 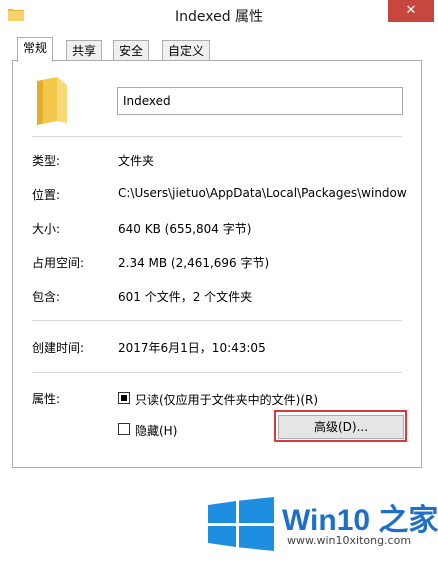 What do you see at coordinates (58, 348) in the screenshot?
I see `created-label: 创建时间:` at bounding box center [58, 348].